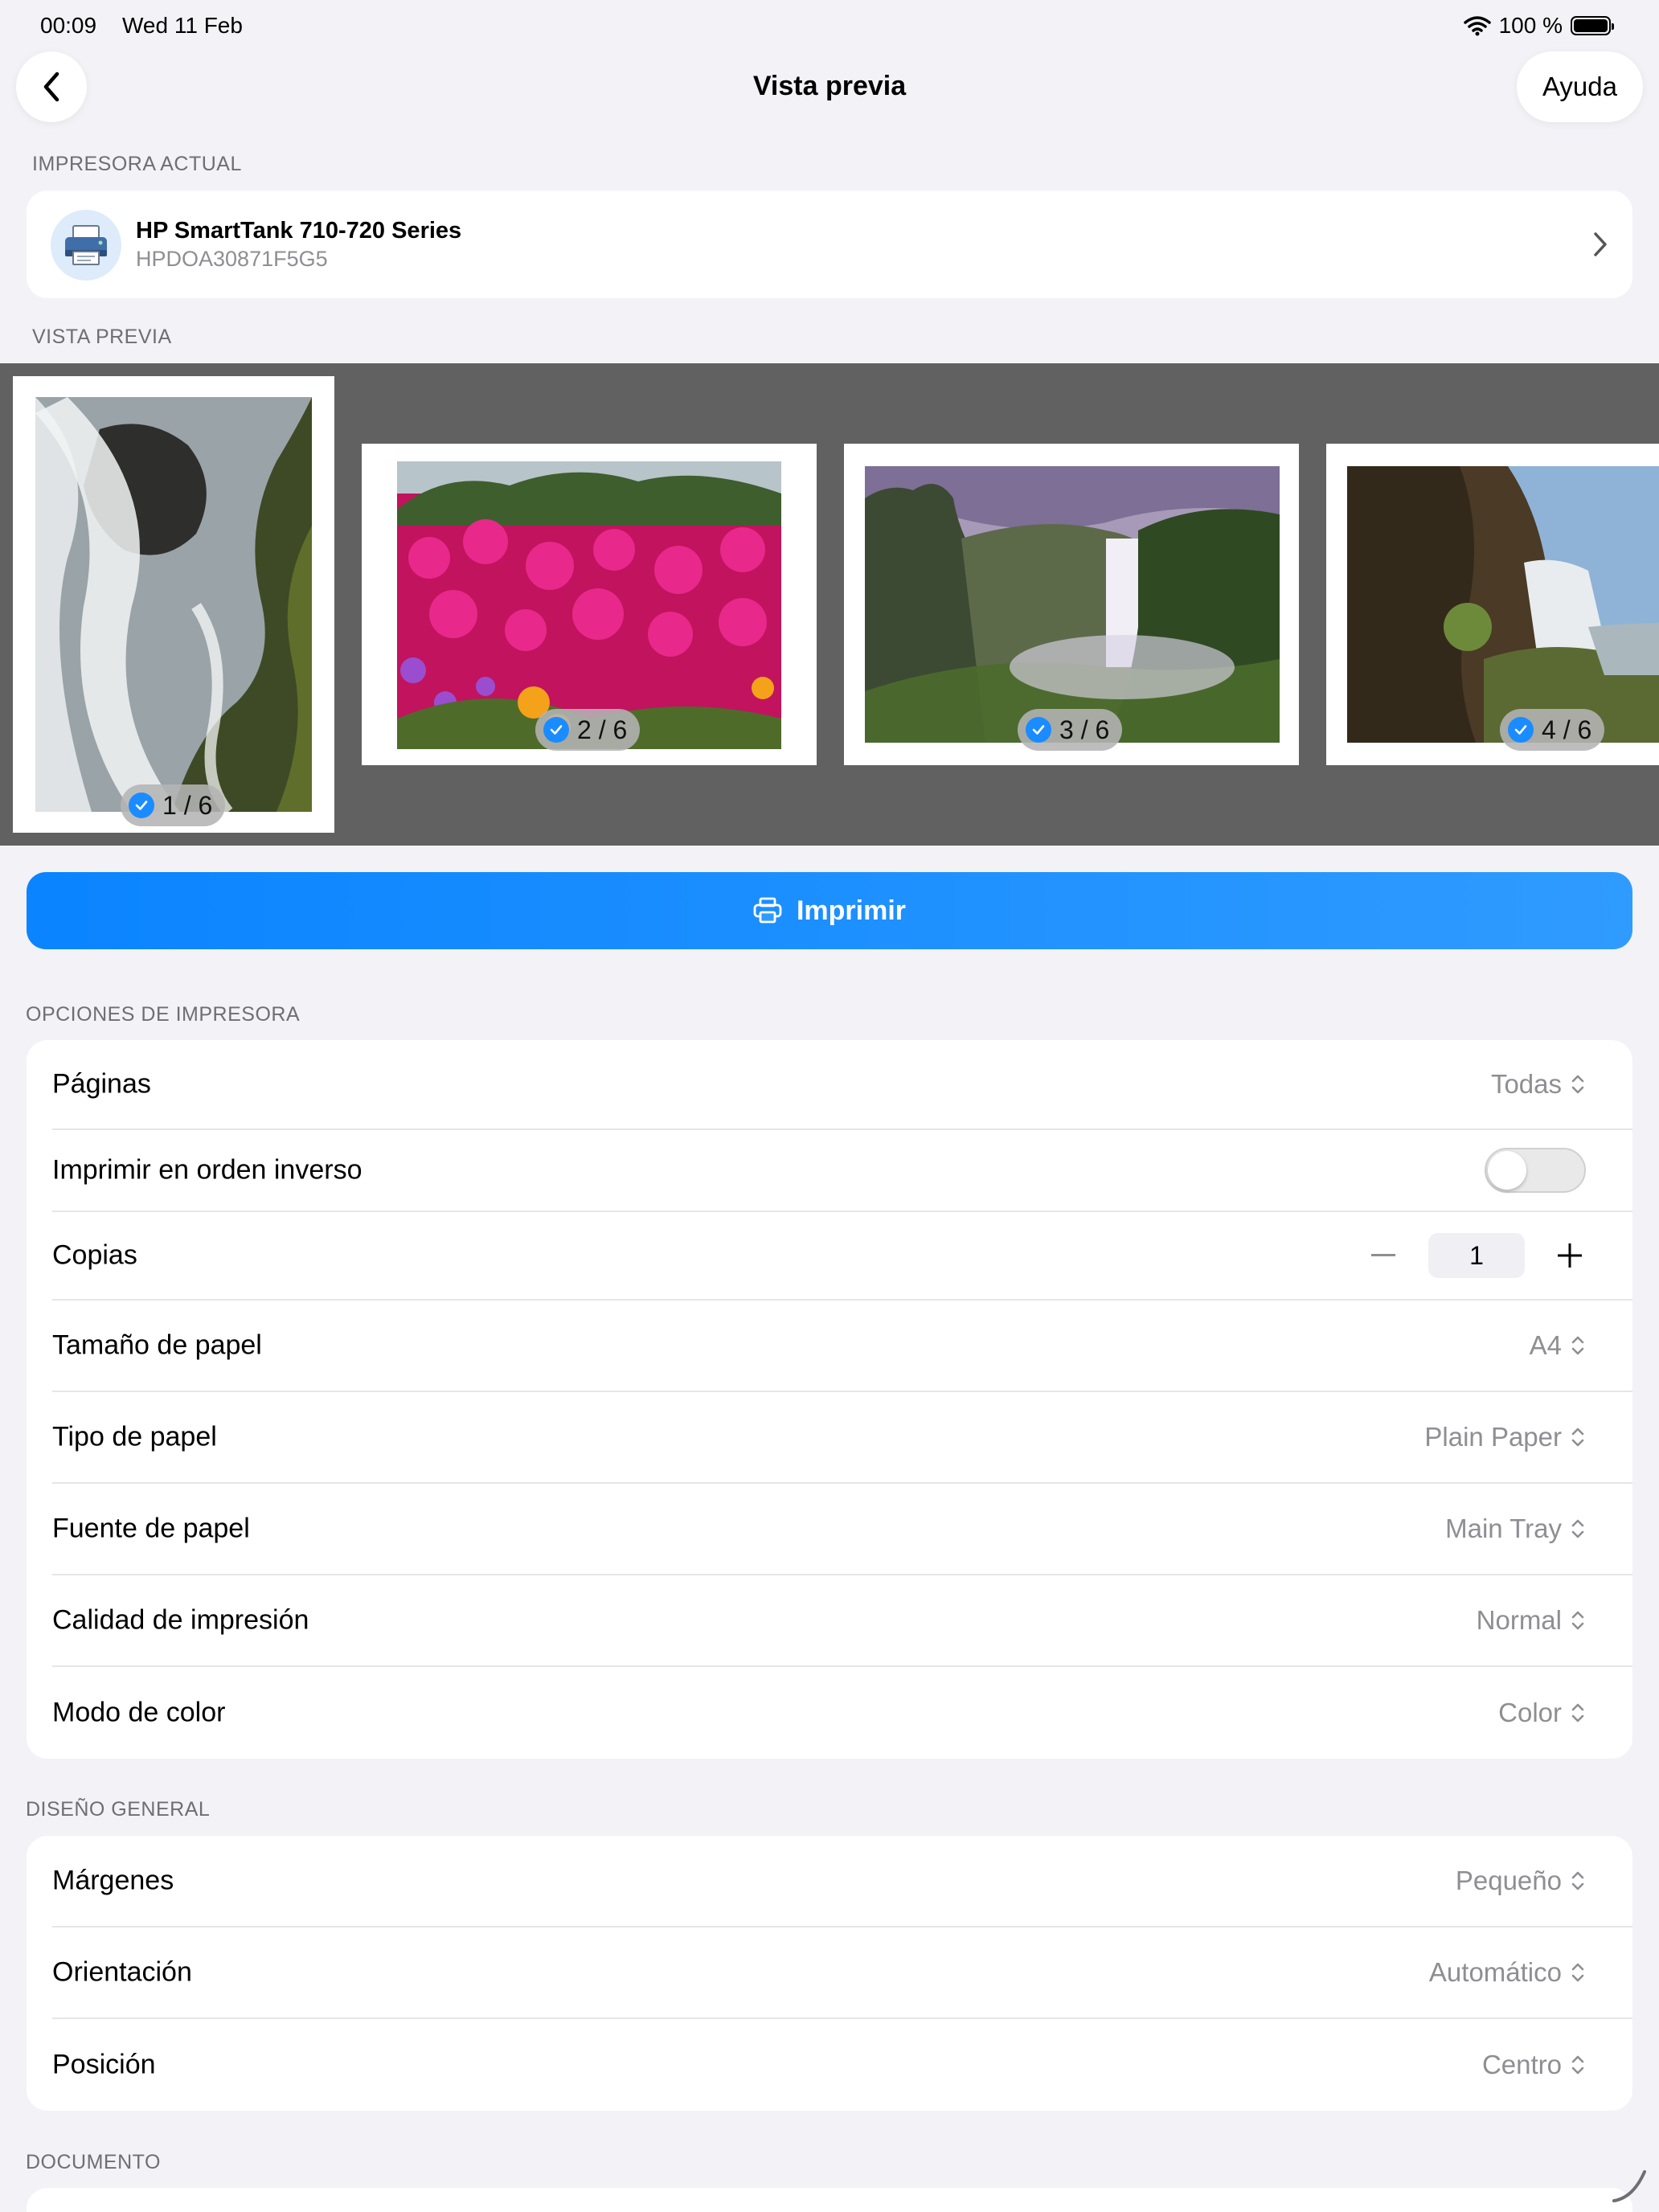 This screenshot has width=1659, height=2212. Describe the element at coordinates (842, 1438) in the screenshot. I see `paper-type-row: Tipo de papel Plain Paper` at that location.